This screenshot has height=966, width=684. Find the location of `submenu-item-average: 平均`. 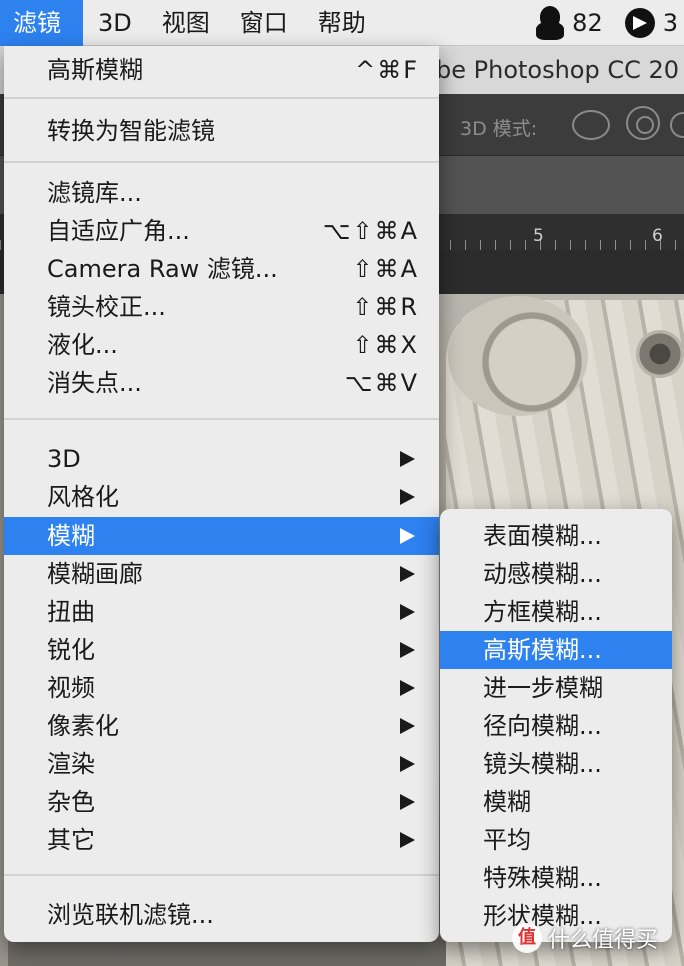

submenu-item-average: 平均 is located at coordinates (556, 840).